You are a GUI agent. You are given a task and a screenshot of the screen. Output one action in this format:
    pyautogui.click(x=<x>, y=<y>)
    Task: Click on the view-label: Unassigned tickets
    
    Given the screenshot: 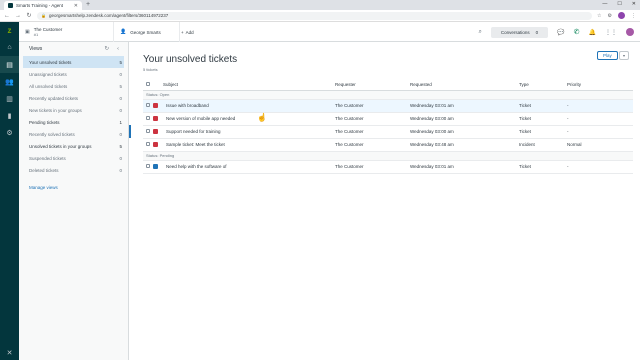 What is the action you would take?
    pyautogui.click(x=48, y=74)
    